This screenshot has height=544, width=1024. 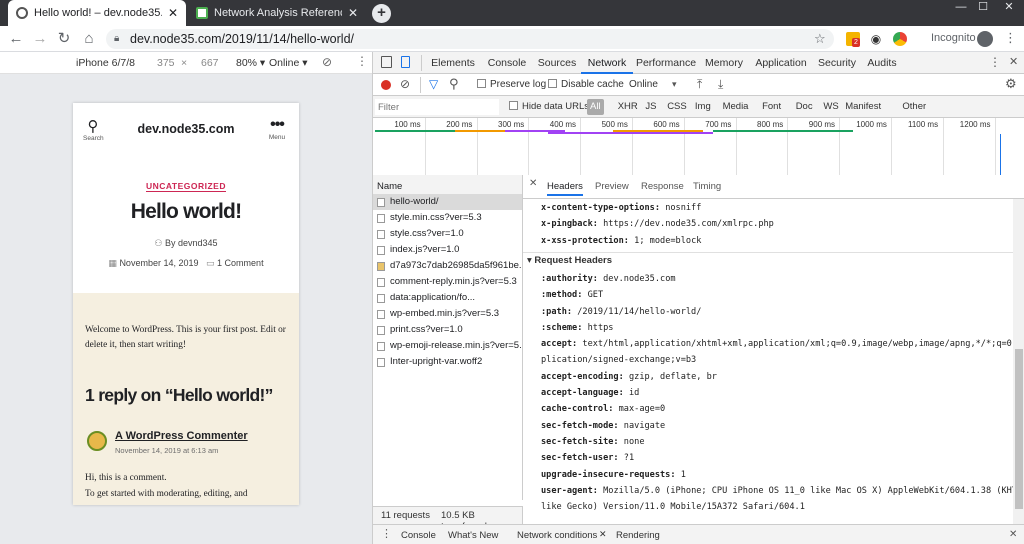 What do you see at coordinates (650, 107) in the screenshot?
I see `filter-type-js: JS` at bounding box center [650, 107].